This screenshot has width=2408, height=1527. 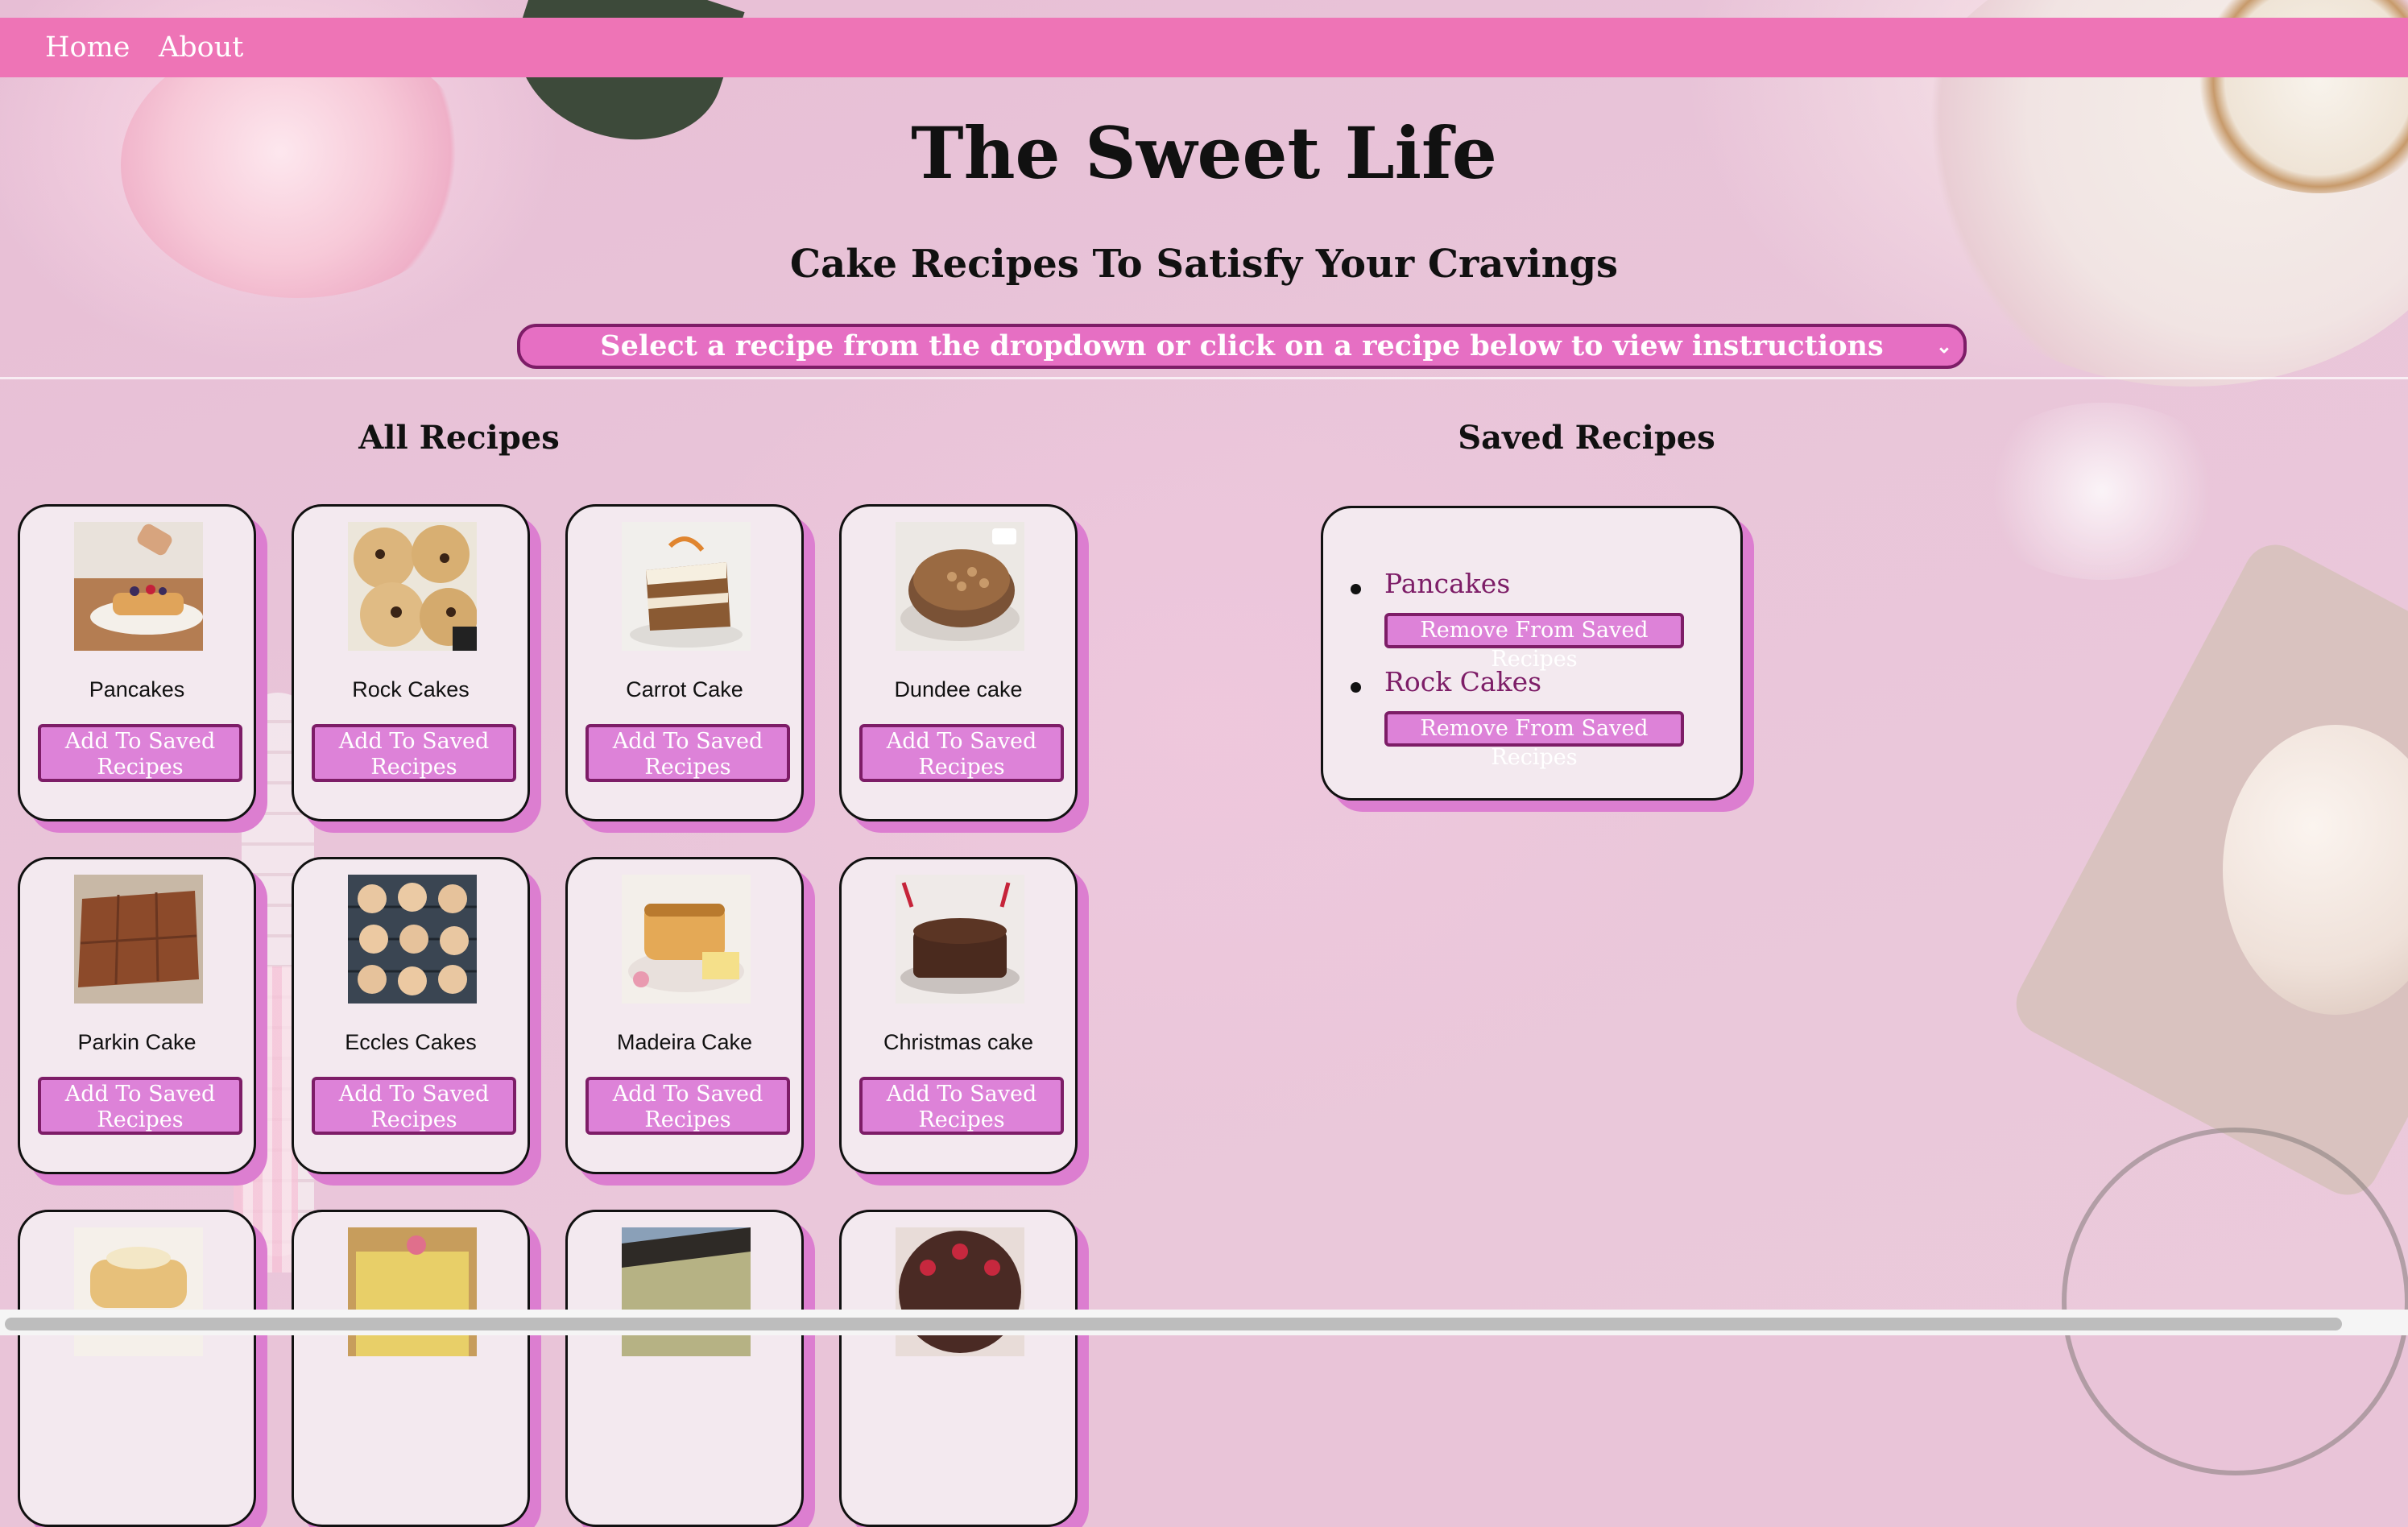 What do you see at coordinates (1204, 264) in the screenshot?
I see `page-subtitle: Cake Recipes To Satisfy Your Cravings` at bounding box center [1204, 264].